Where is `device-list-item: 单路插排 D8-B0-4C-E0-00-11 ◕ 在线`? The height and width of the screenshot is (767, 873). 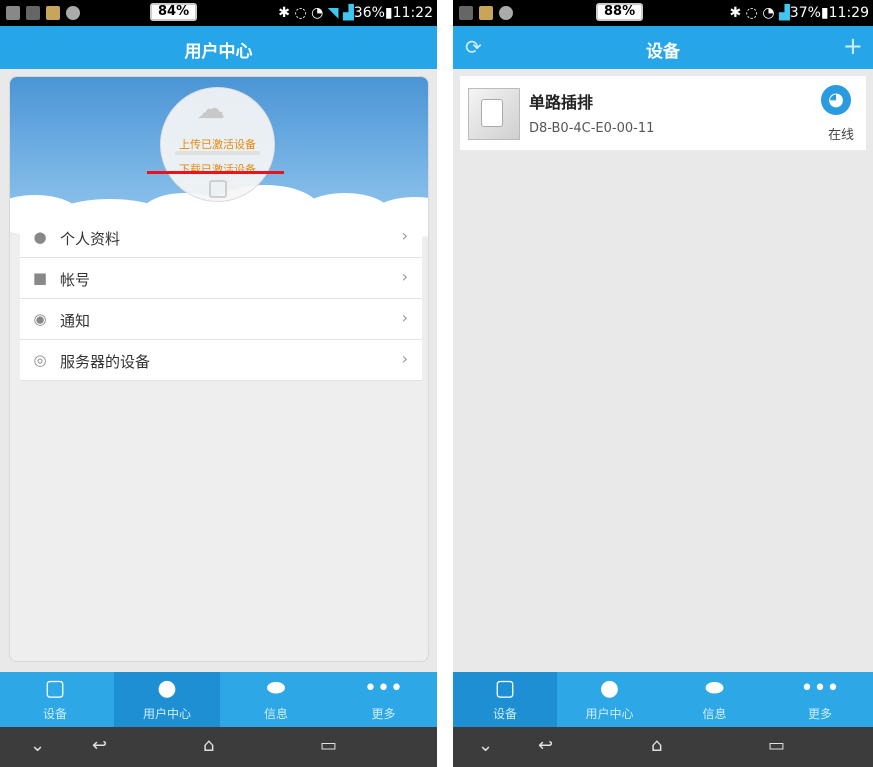
device-list-item: 单路插排 D8-B0-4C-E0-00-11 ◕ 在线 is located at coordinates (663, 113).